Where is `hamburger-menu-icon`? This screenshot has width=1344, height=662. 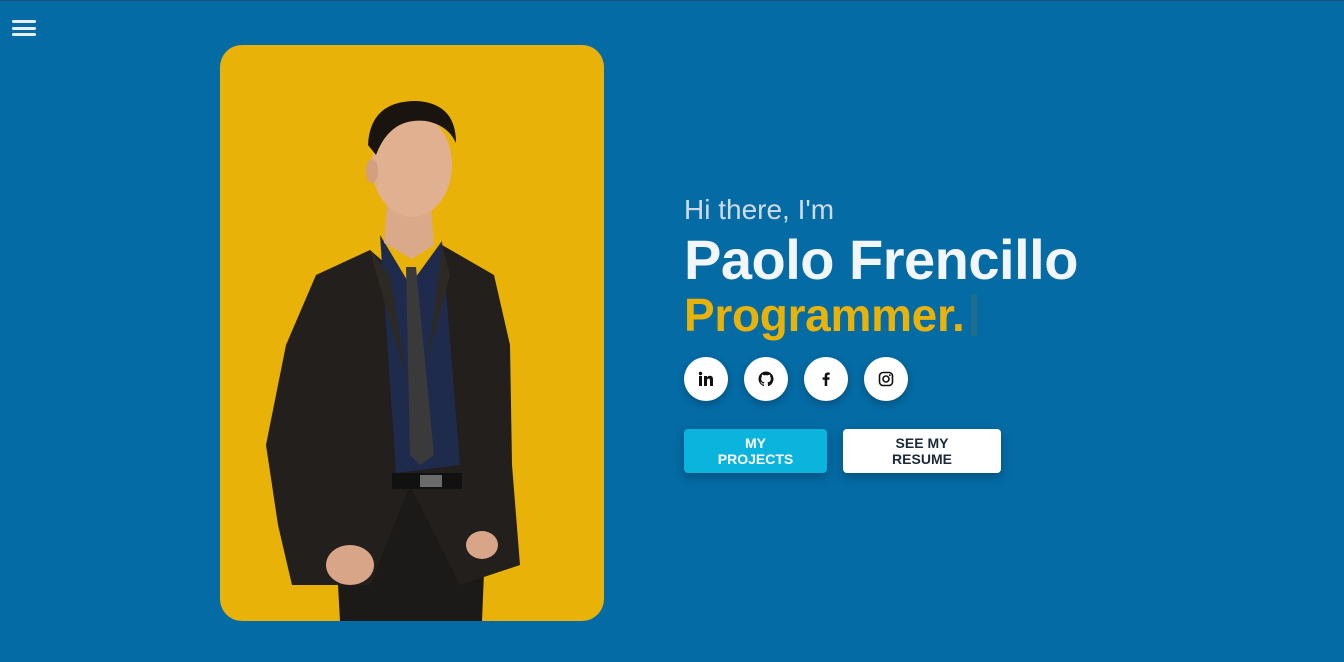
hamburger-menu-icon is located at coordinates (24, 28).